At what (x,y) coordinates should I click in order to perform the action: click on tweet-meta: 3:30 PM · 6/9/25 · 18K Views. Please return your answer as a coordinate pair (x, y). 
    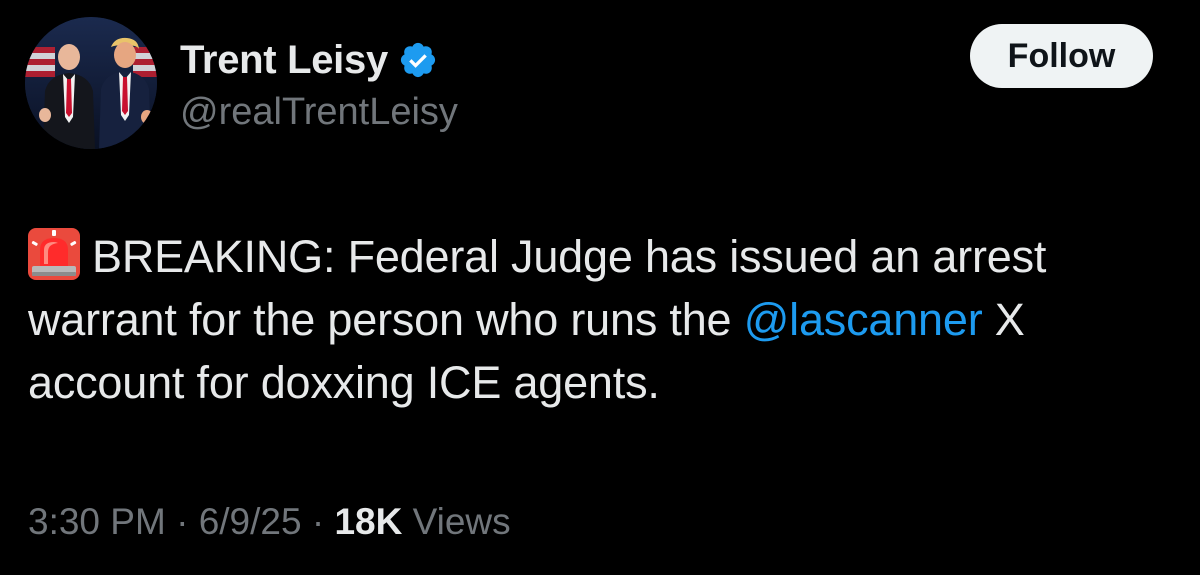
    Looking at the image, I should click on (269, 522).